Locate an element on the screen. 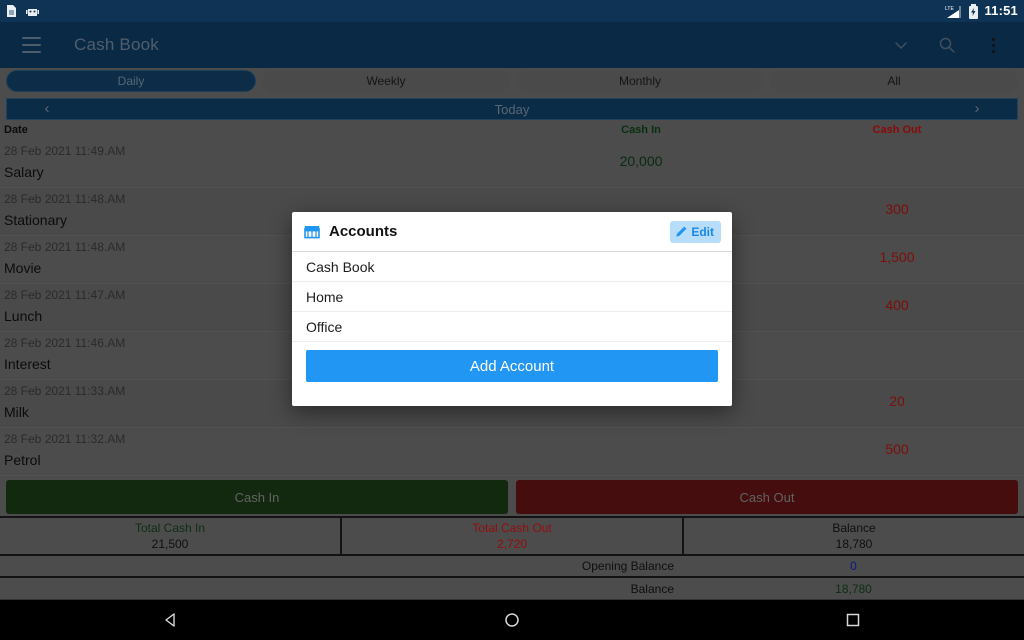 The width and height of the screenshot is (1024, 640). android-nav-bar is located at coordinates (512, 620).